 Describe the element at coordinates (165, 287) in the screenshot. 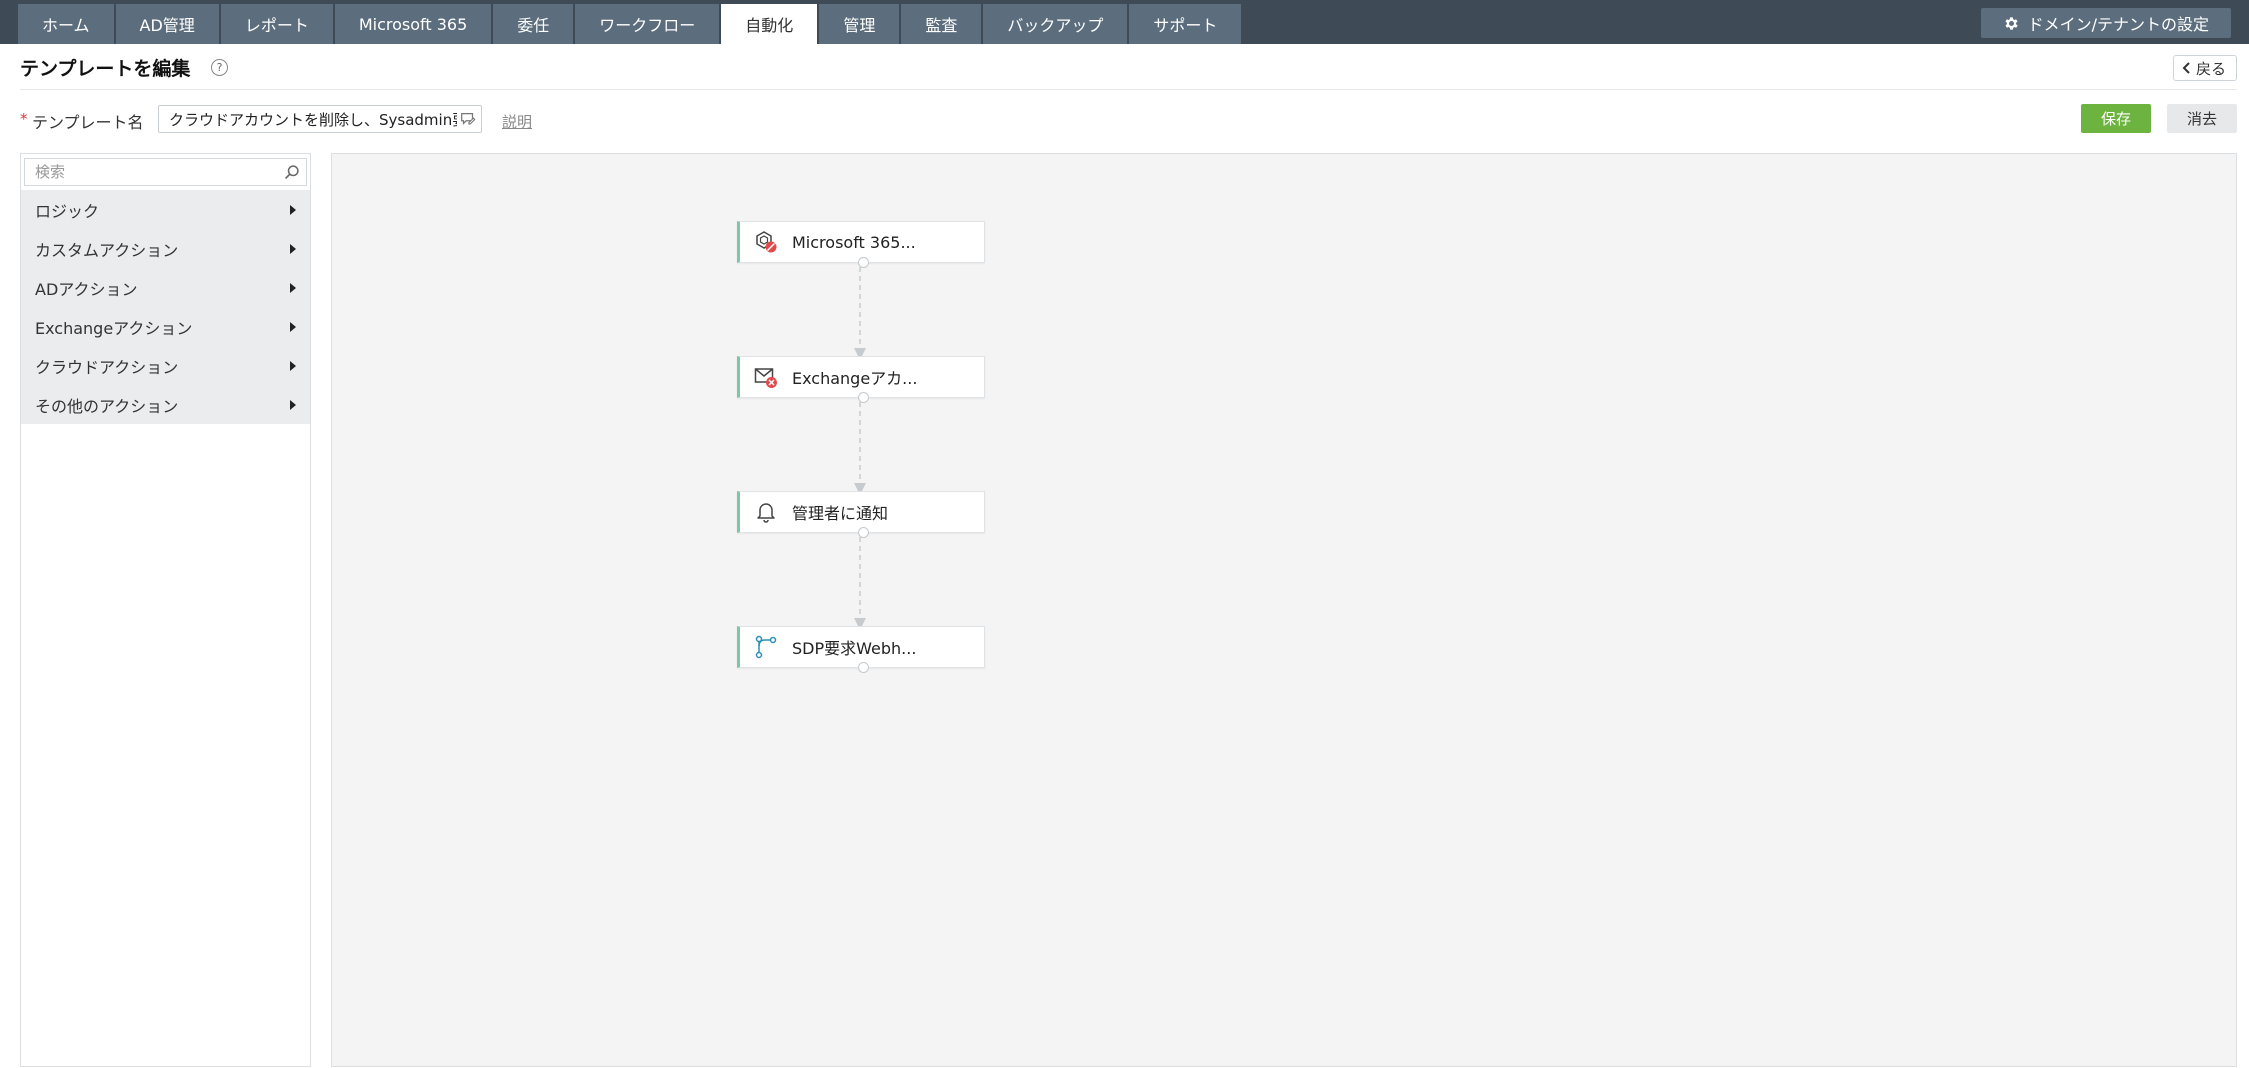

I see `category-ad-actions: ADアクション` at that location.